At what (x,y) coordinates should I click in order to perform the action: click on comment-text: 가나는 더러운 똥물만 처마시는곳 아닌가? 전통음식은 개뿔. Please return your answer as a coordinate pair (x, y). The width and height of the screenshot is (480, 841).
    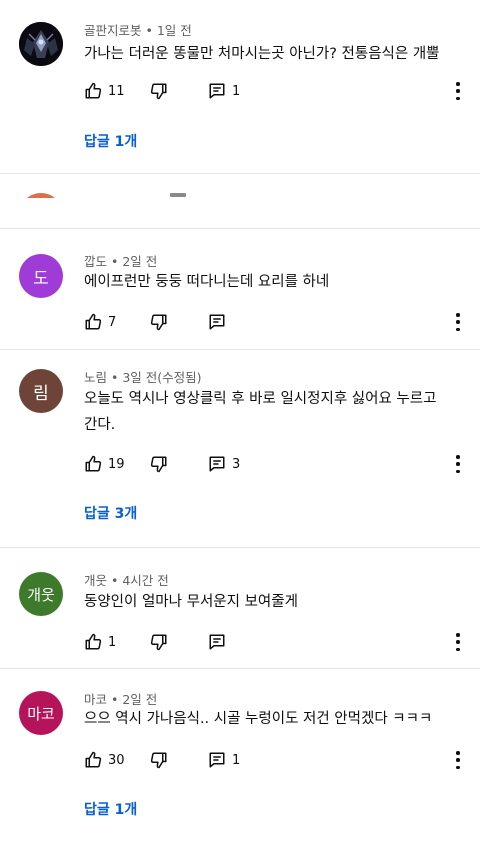
    Looking at the image, I should click on (262, 54).